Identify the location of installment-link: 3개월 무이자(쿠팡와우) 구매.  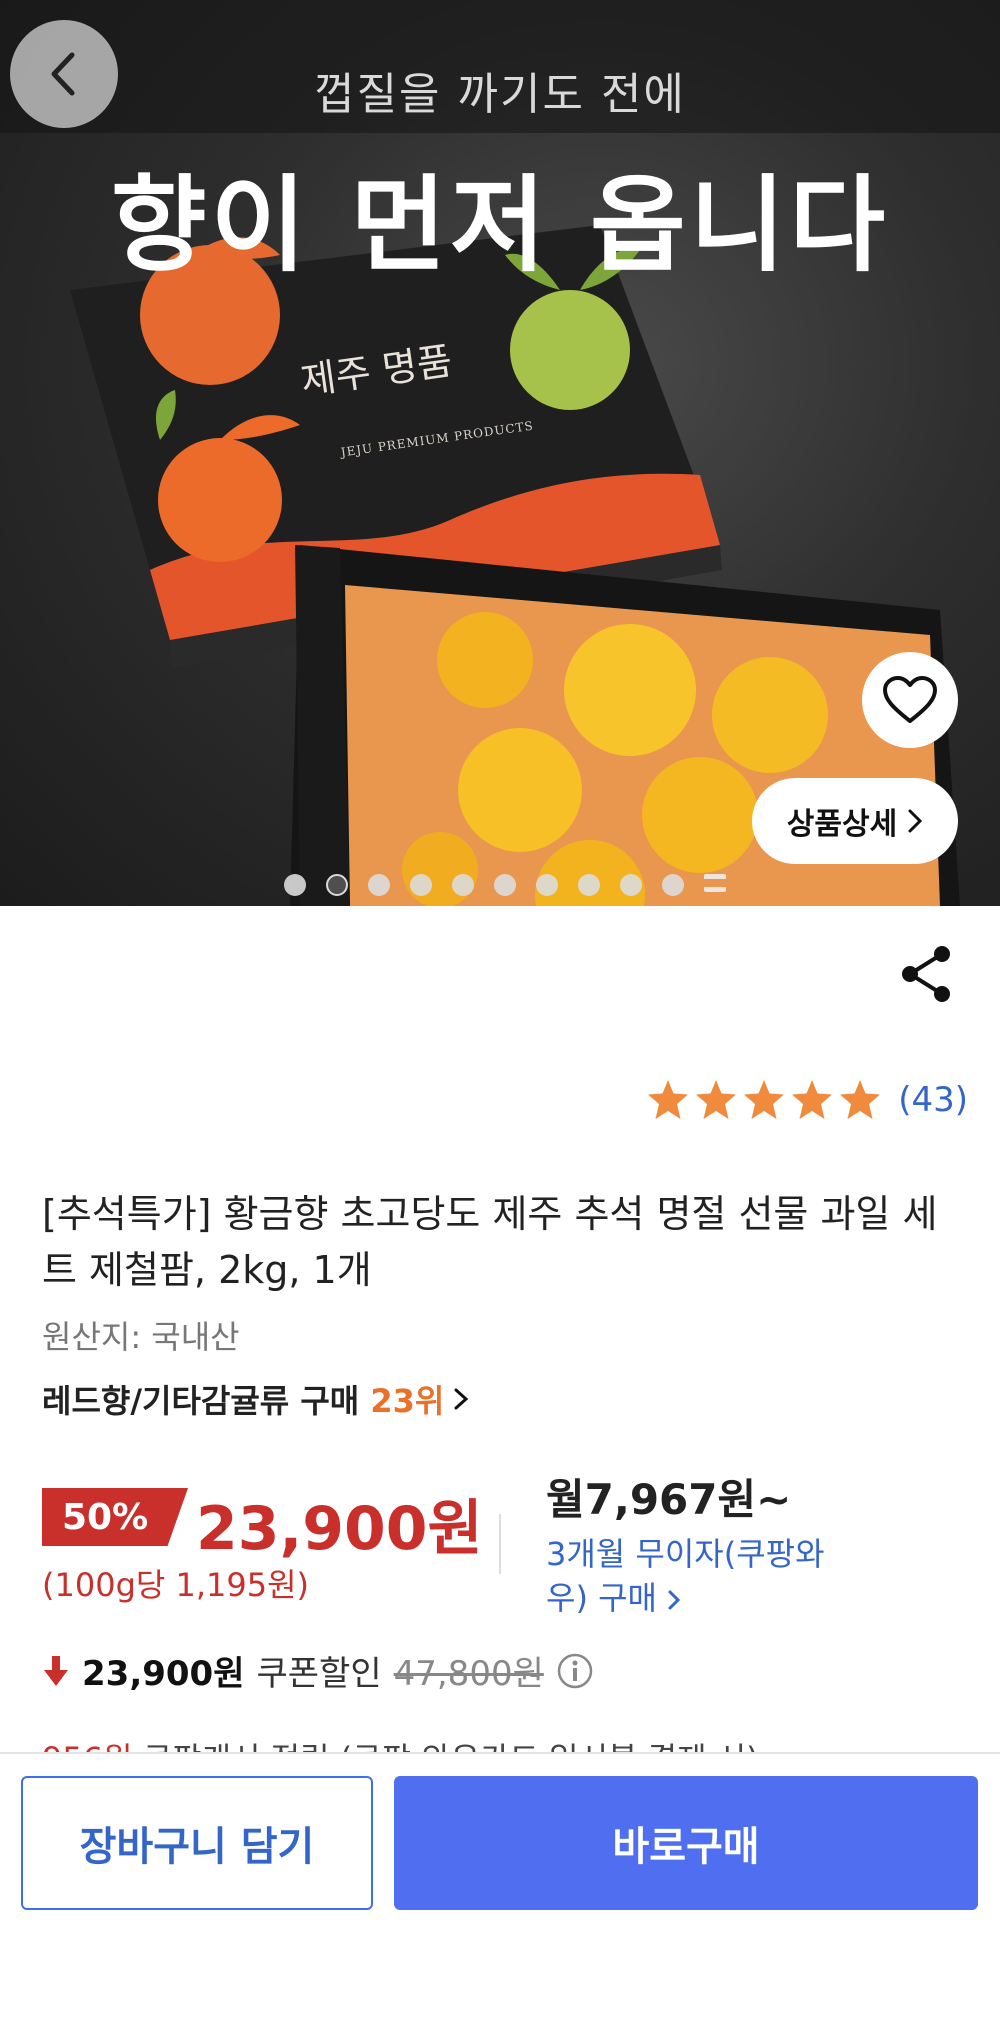
(696, 1576).